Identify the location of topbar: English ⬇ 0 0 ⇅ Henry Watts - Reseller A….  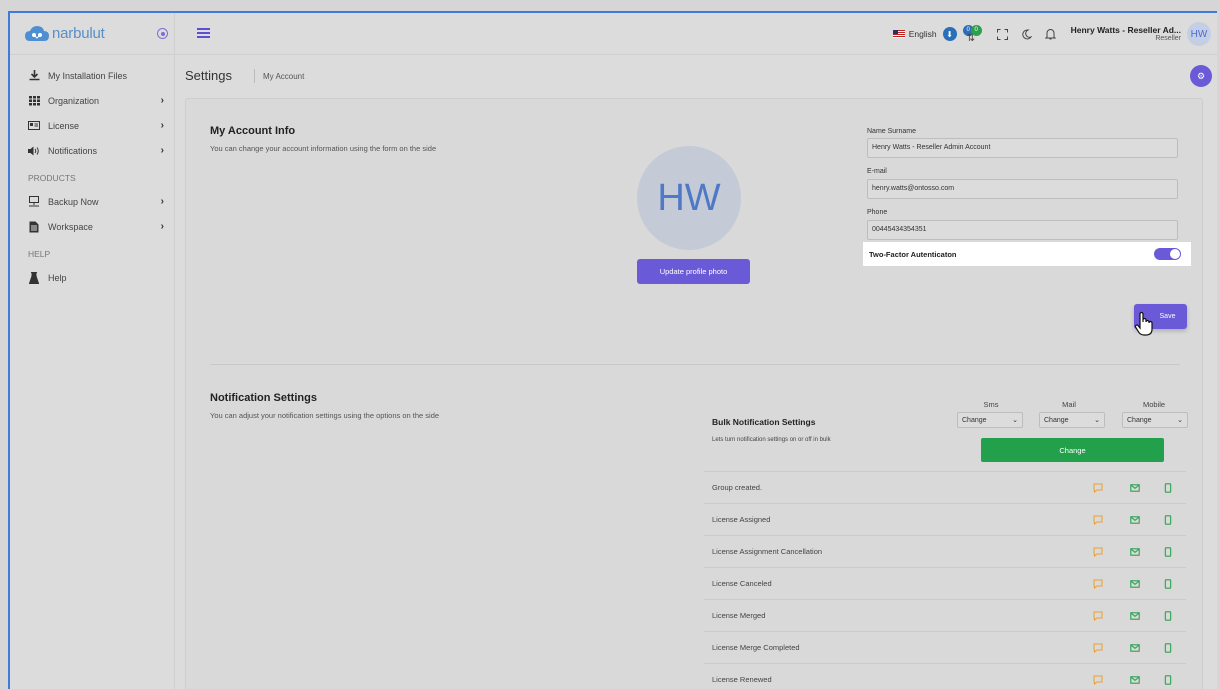
(696, 34).